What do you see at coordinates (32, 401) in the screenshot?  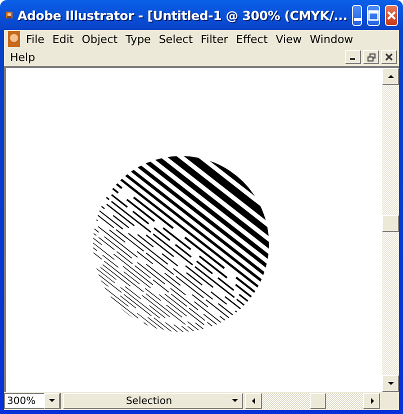 I see `zoom-field: 300%` at bounding box center [32, 401].